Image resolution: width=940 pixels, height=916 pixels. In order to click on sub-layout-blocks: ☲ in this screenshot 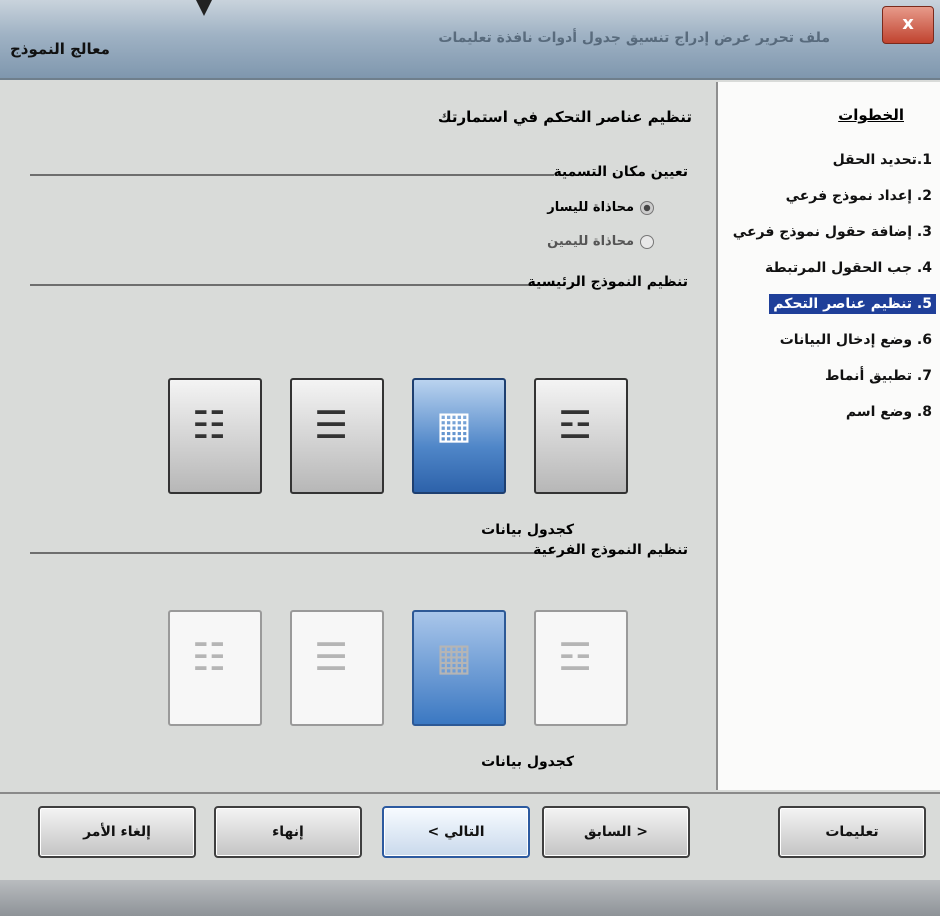, I will do `click(581, 668)`.